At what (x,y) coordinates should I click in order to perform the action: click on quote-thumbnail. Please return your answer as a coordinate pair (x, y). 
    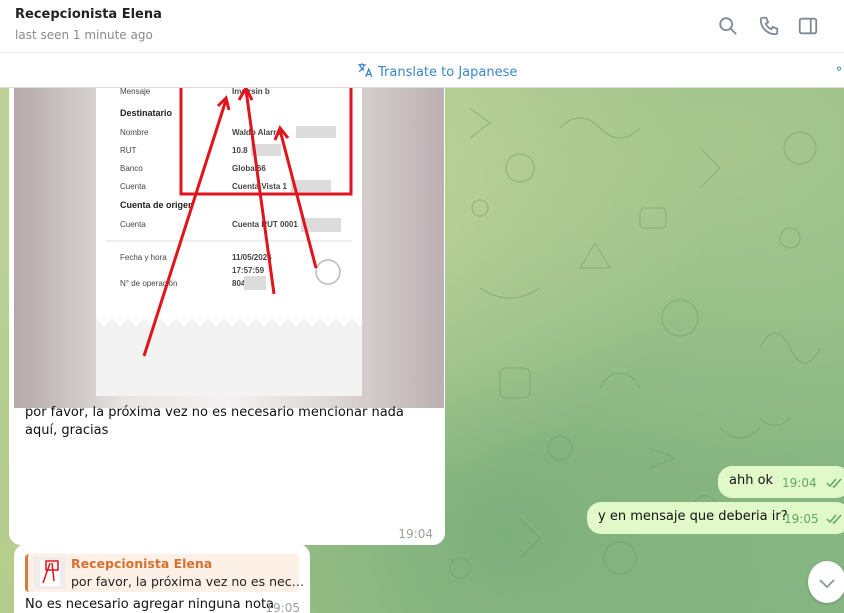
    Looking at the image, I should click on (50, 573).